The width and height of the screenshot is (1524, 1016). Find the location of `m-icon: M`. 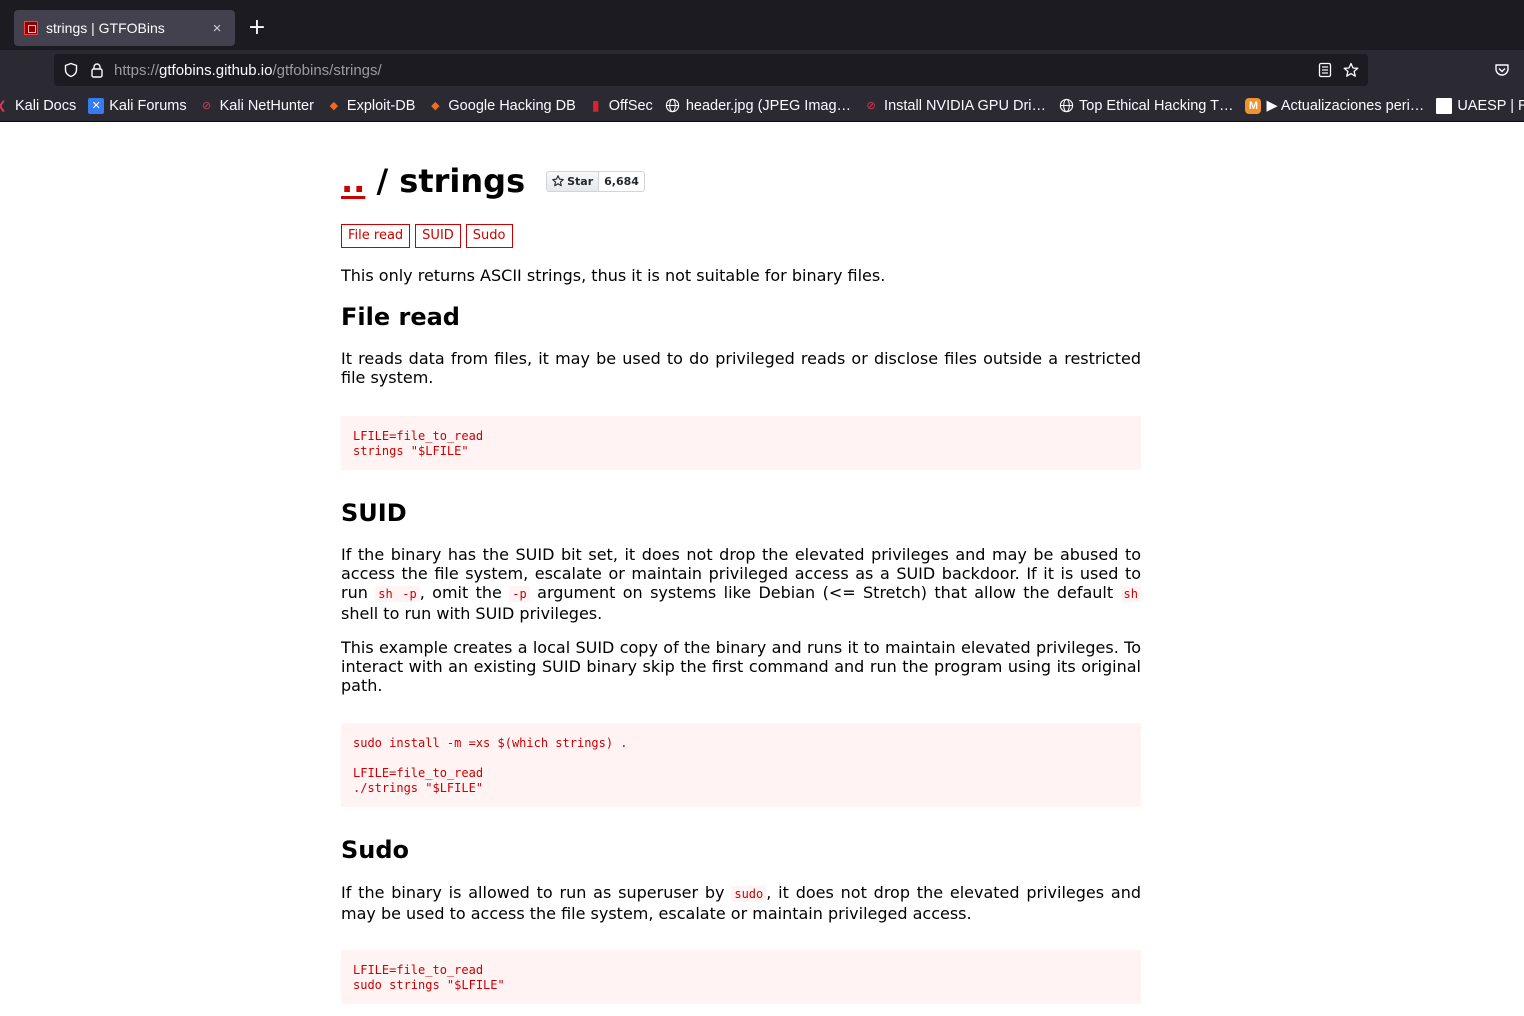

m-icon: M is located at coordinates (1253, 105).